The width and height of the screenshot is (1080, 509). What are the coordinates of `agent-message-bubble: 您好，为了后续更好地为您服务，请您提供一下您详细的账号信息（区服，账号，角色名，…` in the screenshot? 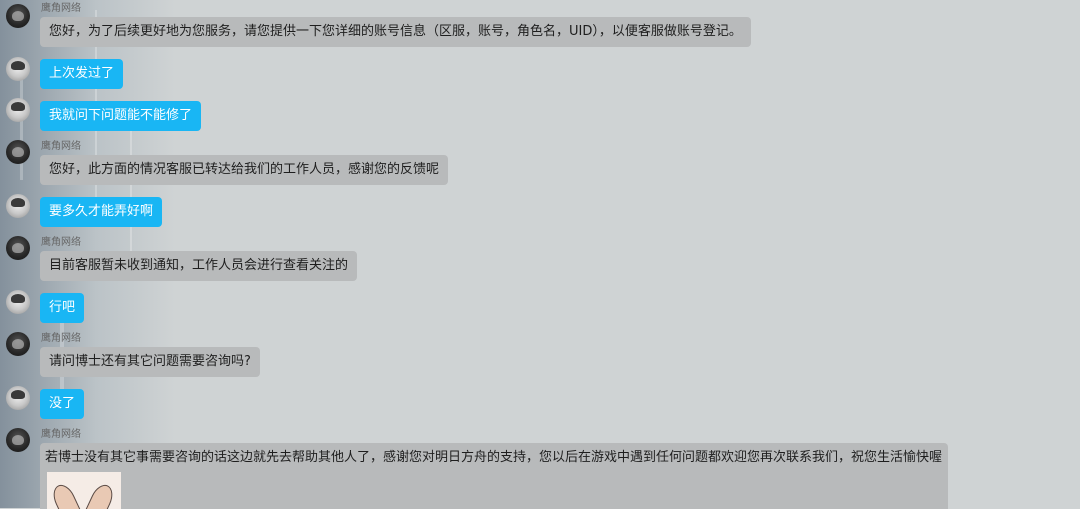 It's located at (395, 32).